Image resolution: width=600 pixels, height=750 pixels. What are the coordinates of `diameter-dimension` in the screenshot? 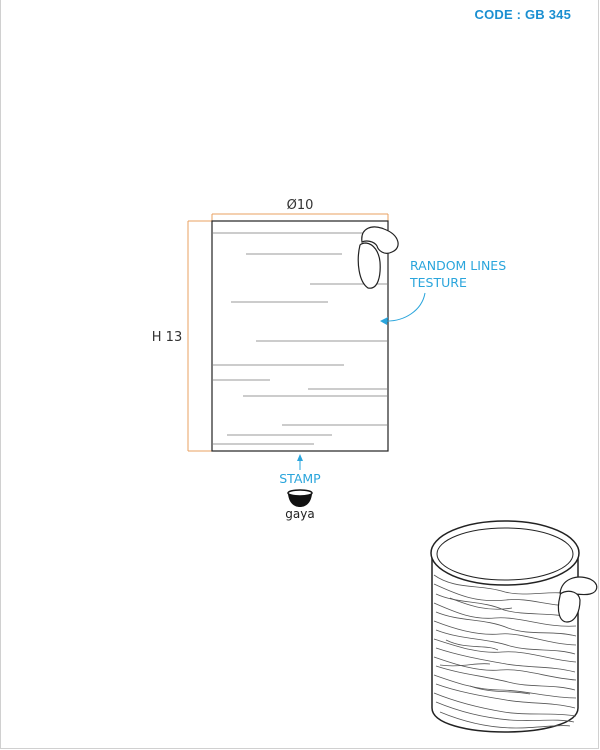 It's located at (300, 217).